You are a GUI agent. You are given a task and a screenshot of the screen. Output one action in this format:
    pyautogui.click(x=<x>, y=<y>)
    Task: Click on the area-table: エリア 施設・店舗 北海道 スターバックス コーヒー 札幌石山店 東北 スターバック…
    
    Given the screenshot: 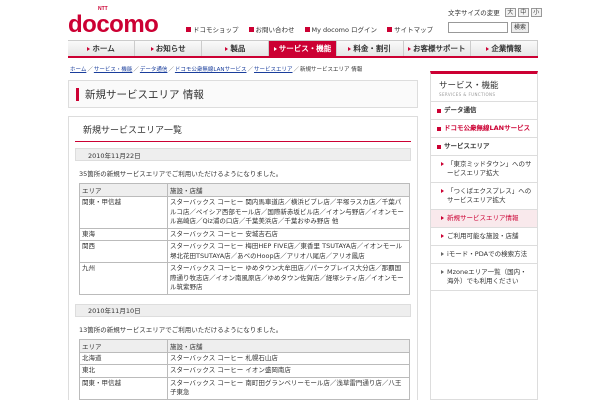 What is the action you would take?
    pyautogui.click(x=244, y=369)
    